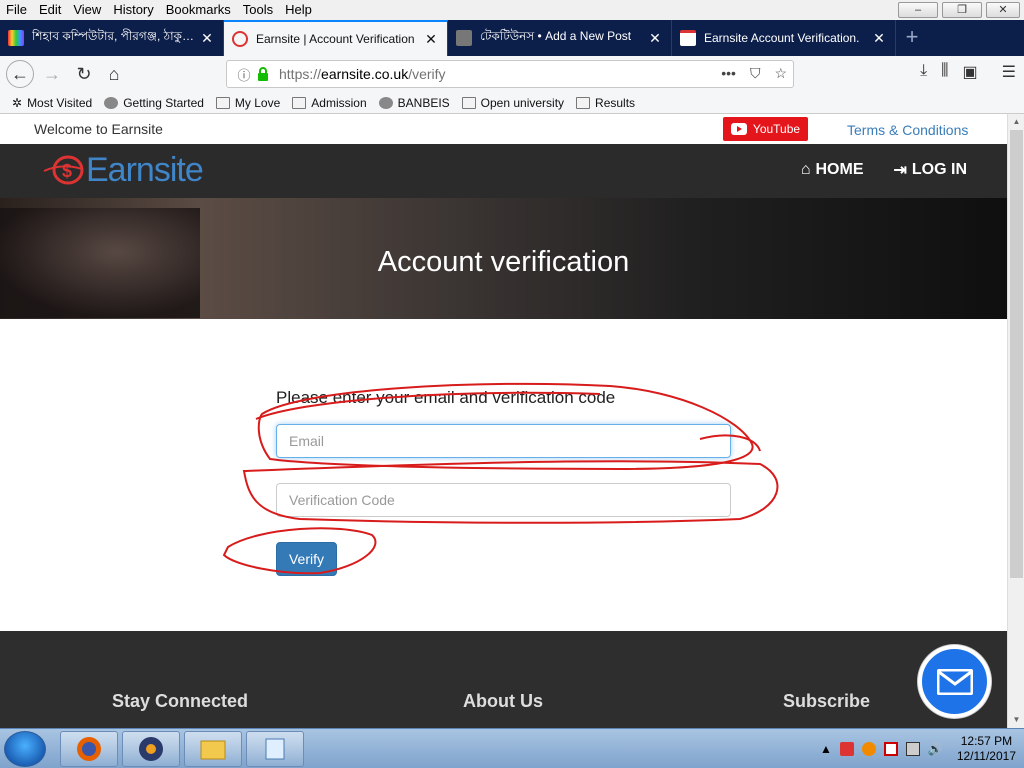 The height and width of the screenshot is (768, 1024). What do you see at coordinates (827, 701) in the screenshot?
I see `footer-subscribe: Subscribe` at bounding box center [827, 701].